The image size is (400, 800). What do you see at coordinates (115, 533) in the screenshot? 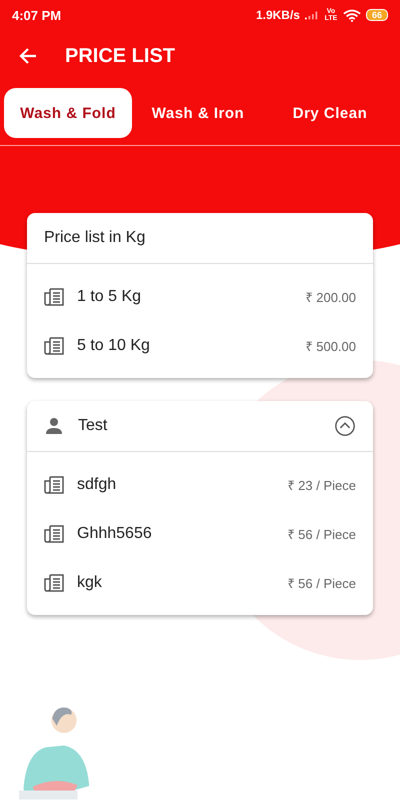
I see `item-name: Ghhh5656` at bounding box center [115, 533].